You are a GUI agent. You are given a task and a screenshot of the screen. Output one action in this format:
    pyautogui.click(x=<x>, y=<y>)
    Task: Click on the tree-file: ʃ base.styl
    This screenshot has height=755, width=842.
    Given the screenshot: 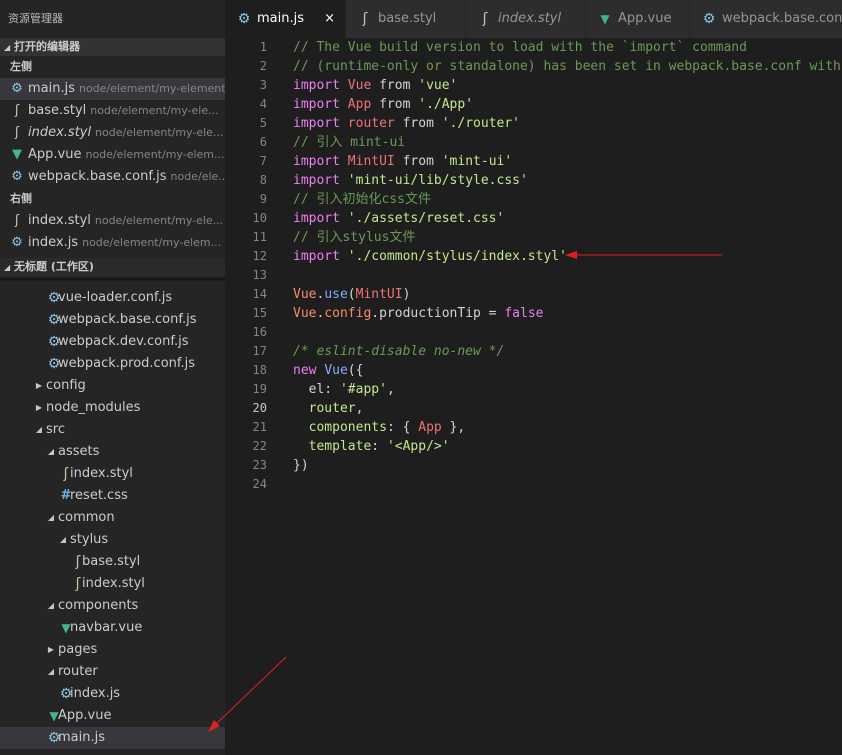 What is the action you would take?
    pyautogui.click(x=112, y=562)
    